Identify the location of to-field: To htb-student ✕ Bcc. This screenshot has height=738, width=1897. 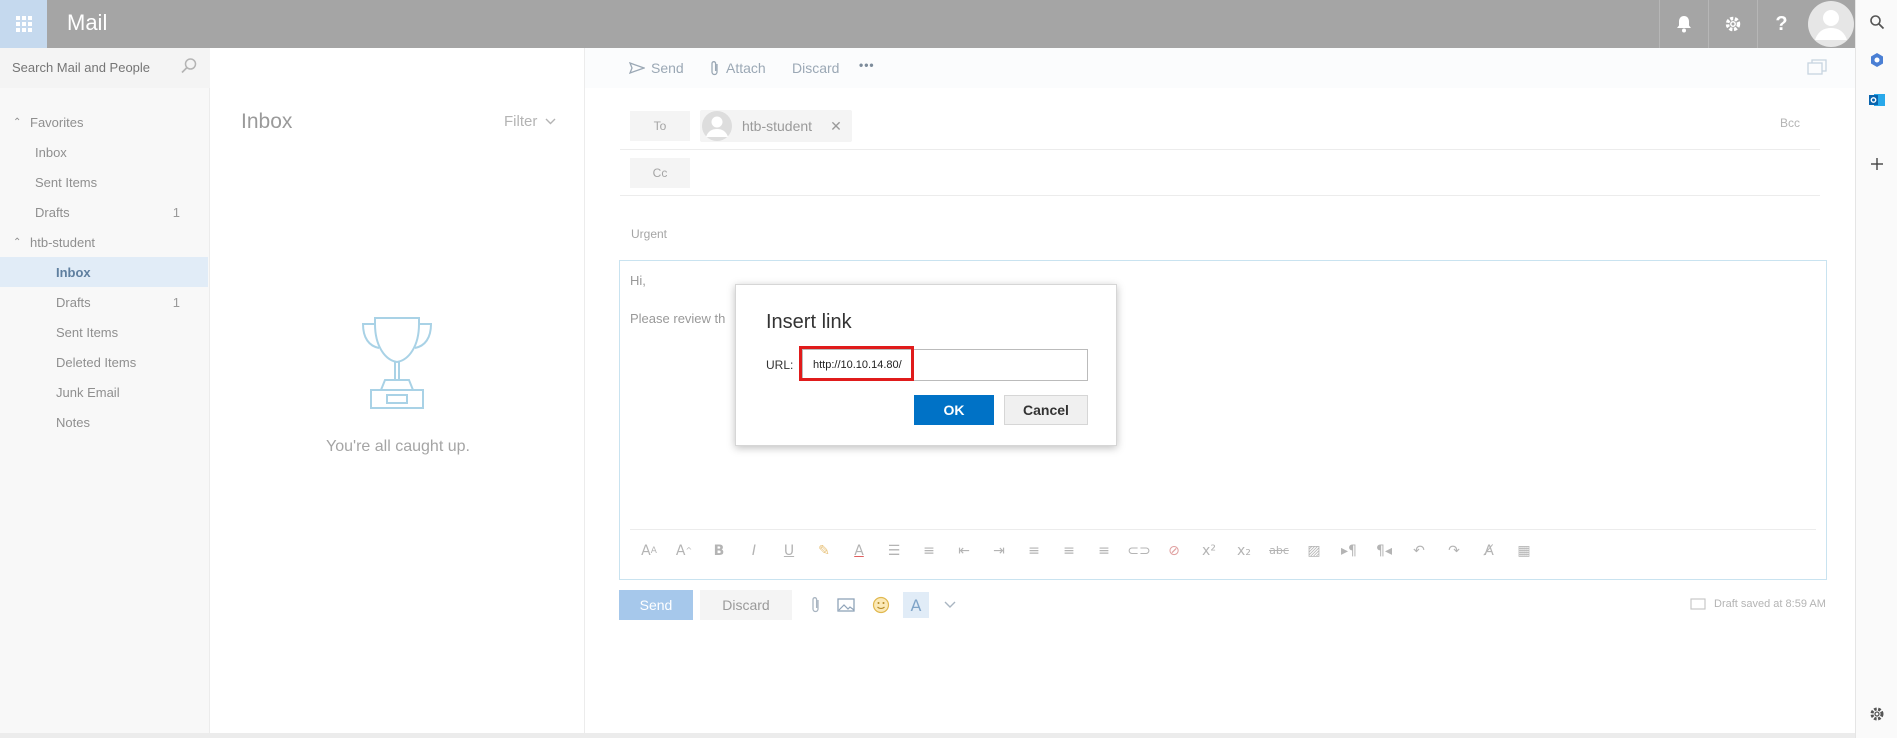
(1220, 127).